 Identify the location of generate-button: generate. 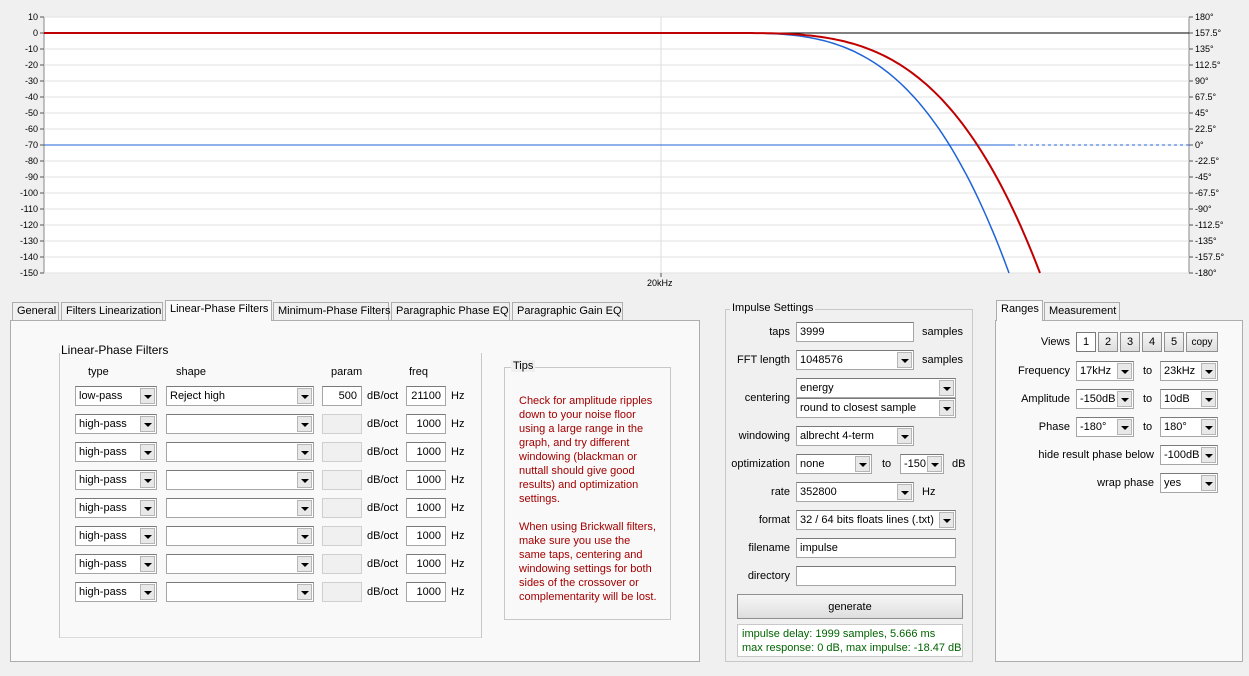
(850, 606).